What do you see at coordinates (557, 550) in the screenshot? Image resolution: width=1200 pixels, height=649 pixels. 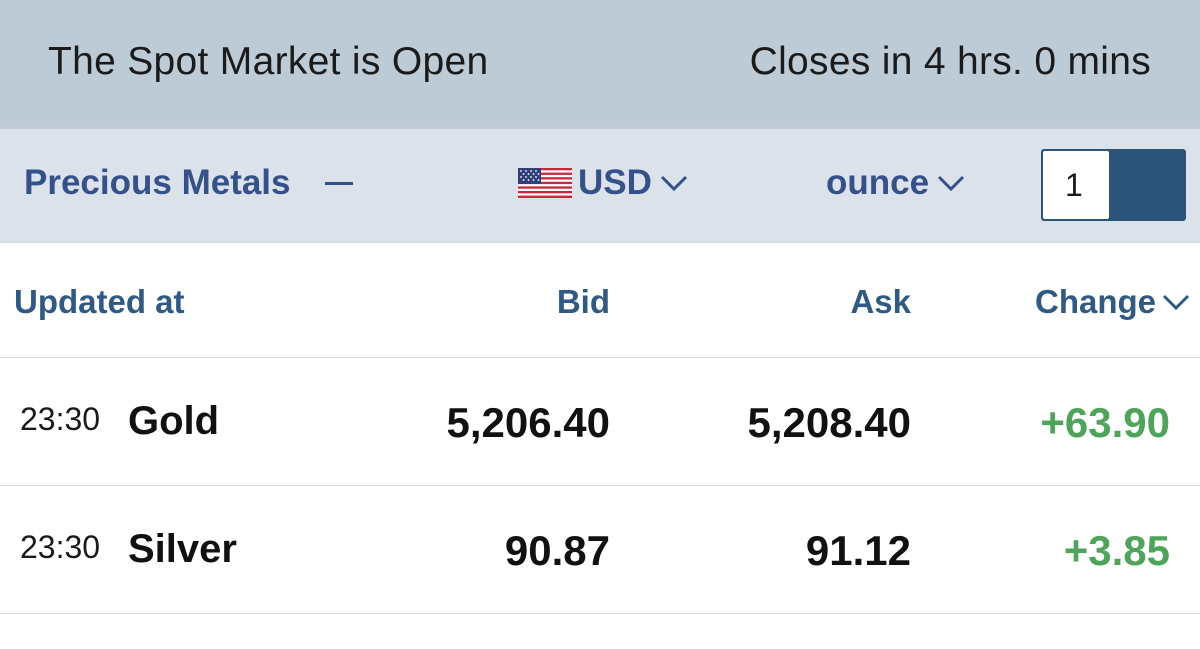 I see `bid-price: 90.87` at bounding box center [557, 550].